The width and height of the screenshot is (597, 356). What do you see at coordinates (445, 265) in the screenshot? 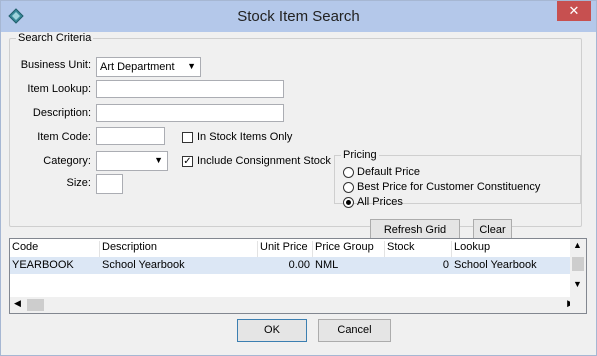
I see `cell-stock: 0` at bounding box center [445, 265].